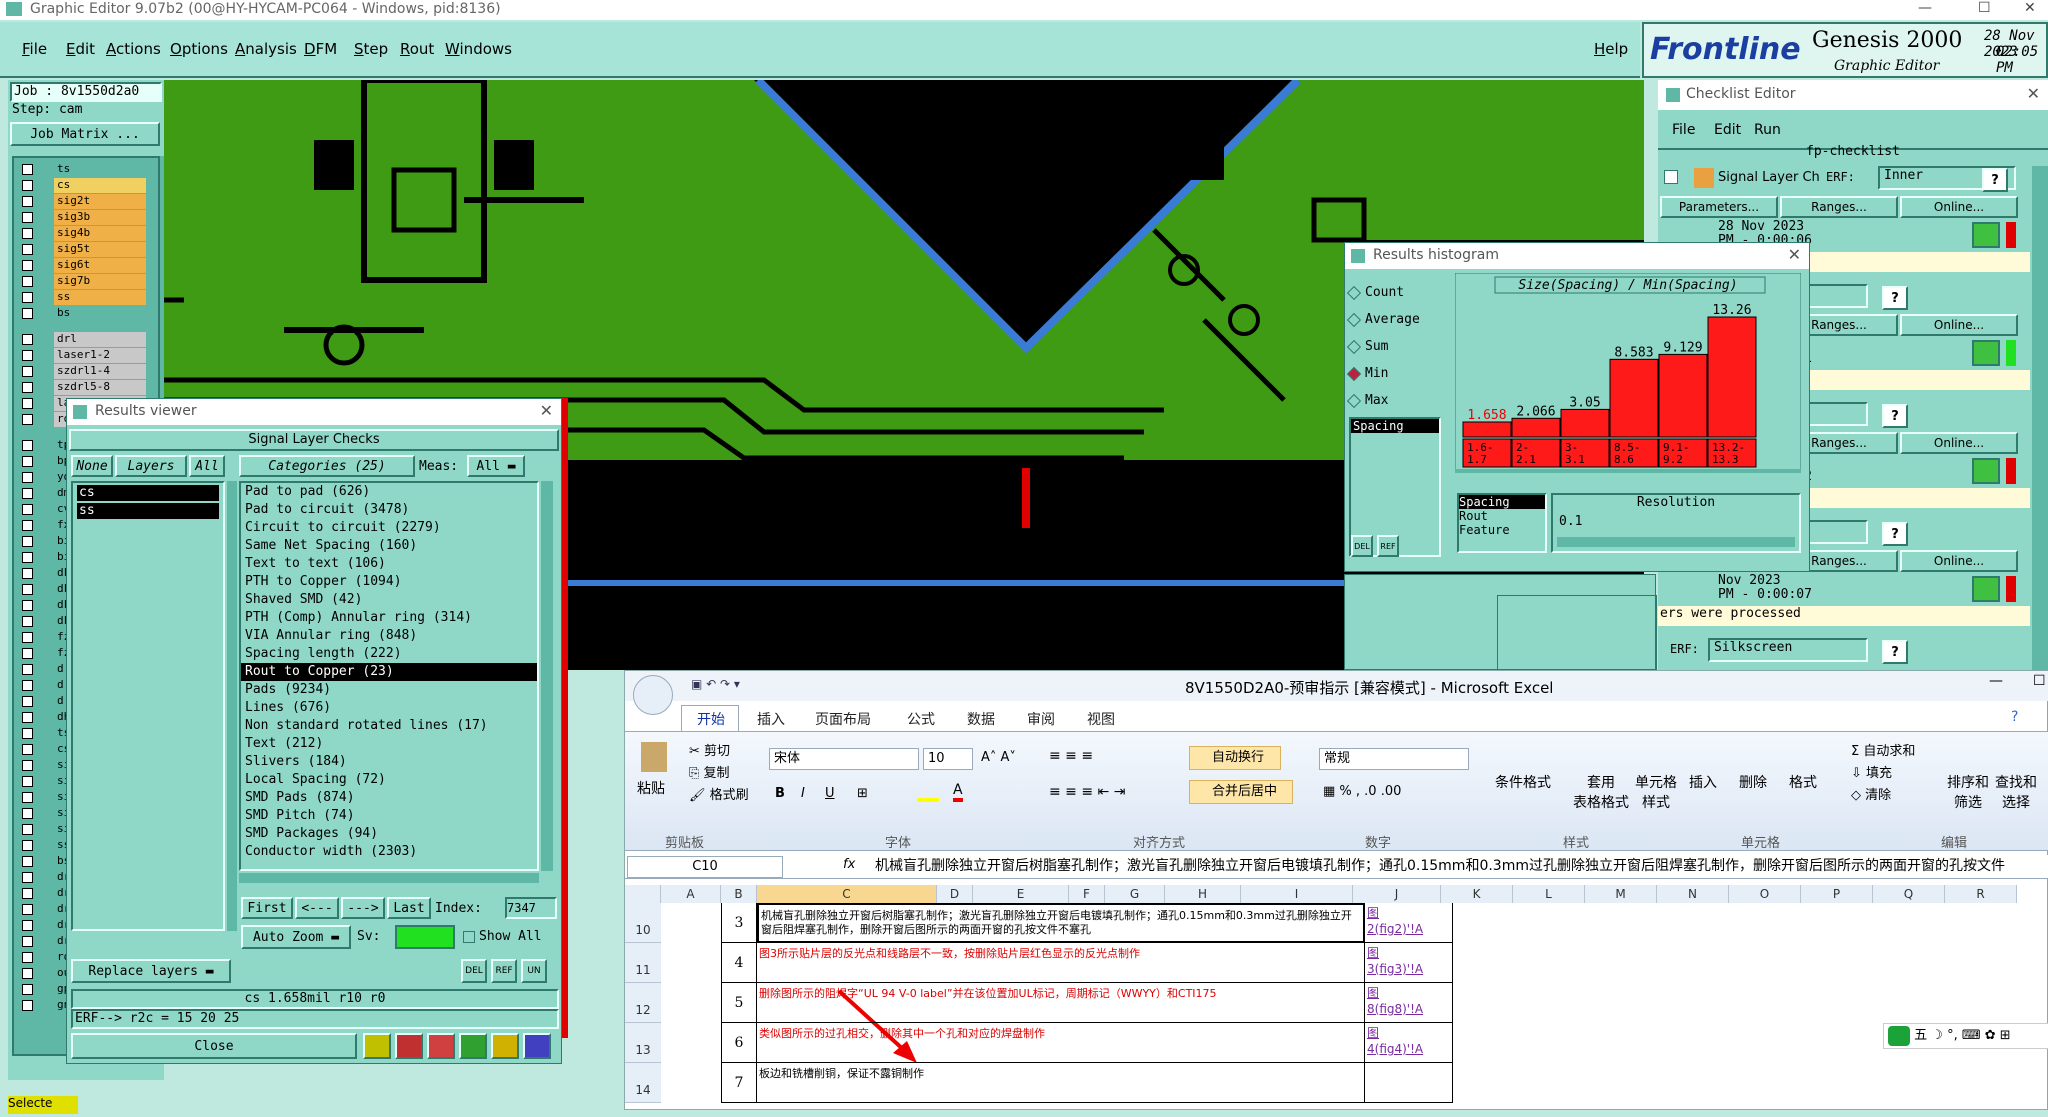  What do you see at coordinates (1671, 177) in the screenshot?
I see `action-checkbox` at bounding box center [1671, 177].